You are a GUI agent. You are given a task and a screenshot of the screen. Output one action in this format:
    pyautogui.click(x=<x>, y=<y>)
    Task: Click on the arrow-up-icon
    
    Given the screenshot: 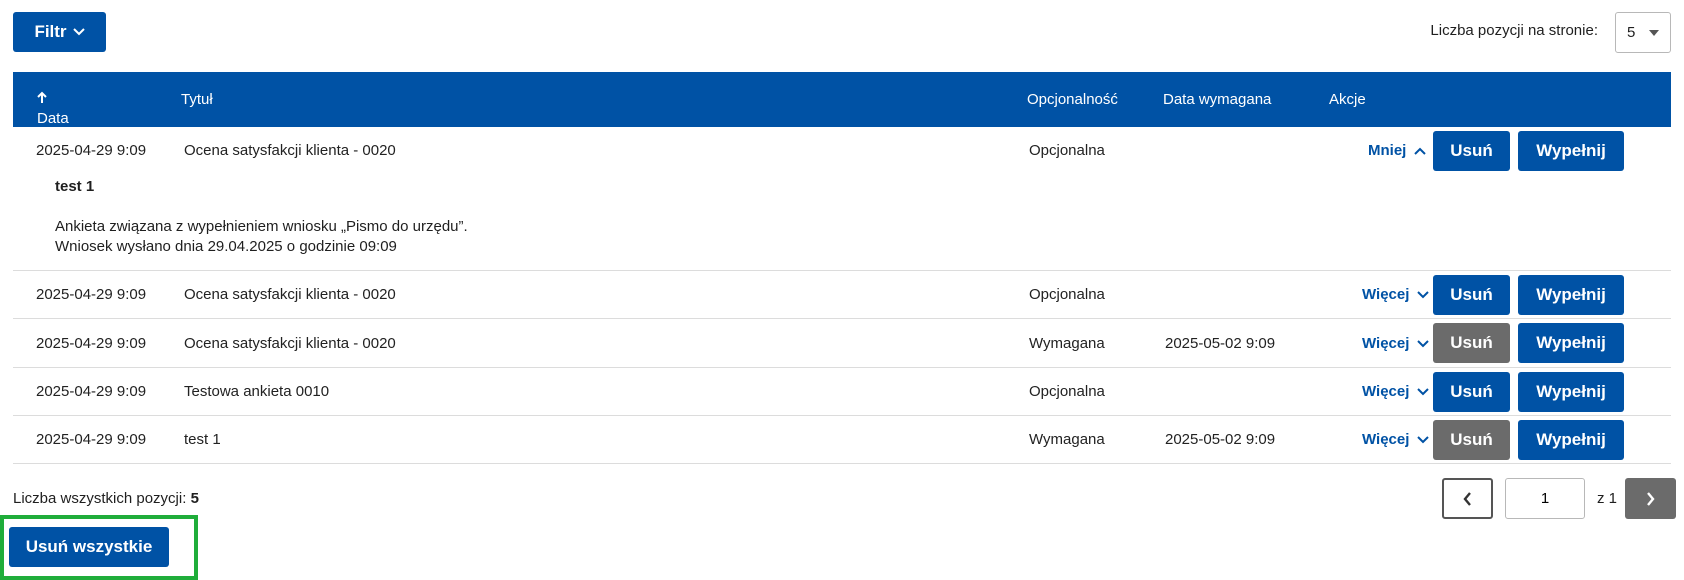 What is the action you would take?
    pyautogui.click(x=42, y=97)
    